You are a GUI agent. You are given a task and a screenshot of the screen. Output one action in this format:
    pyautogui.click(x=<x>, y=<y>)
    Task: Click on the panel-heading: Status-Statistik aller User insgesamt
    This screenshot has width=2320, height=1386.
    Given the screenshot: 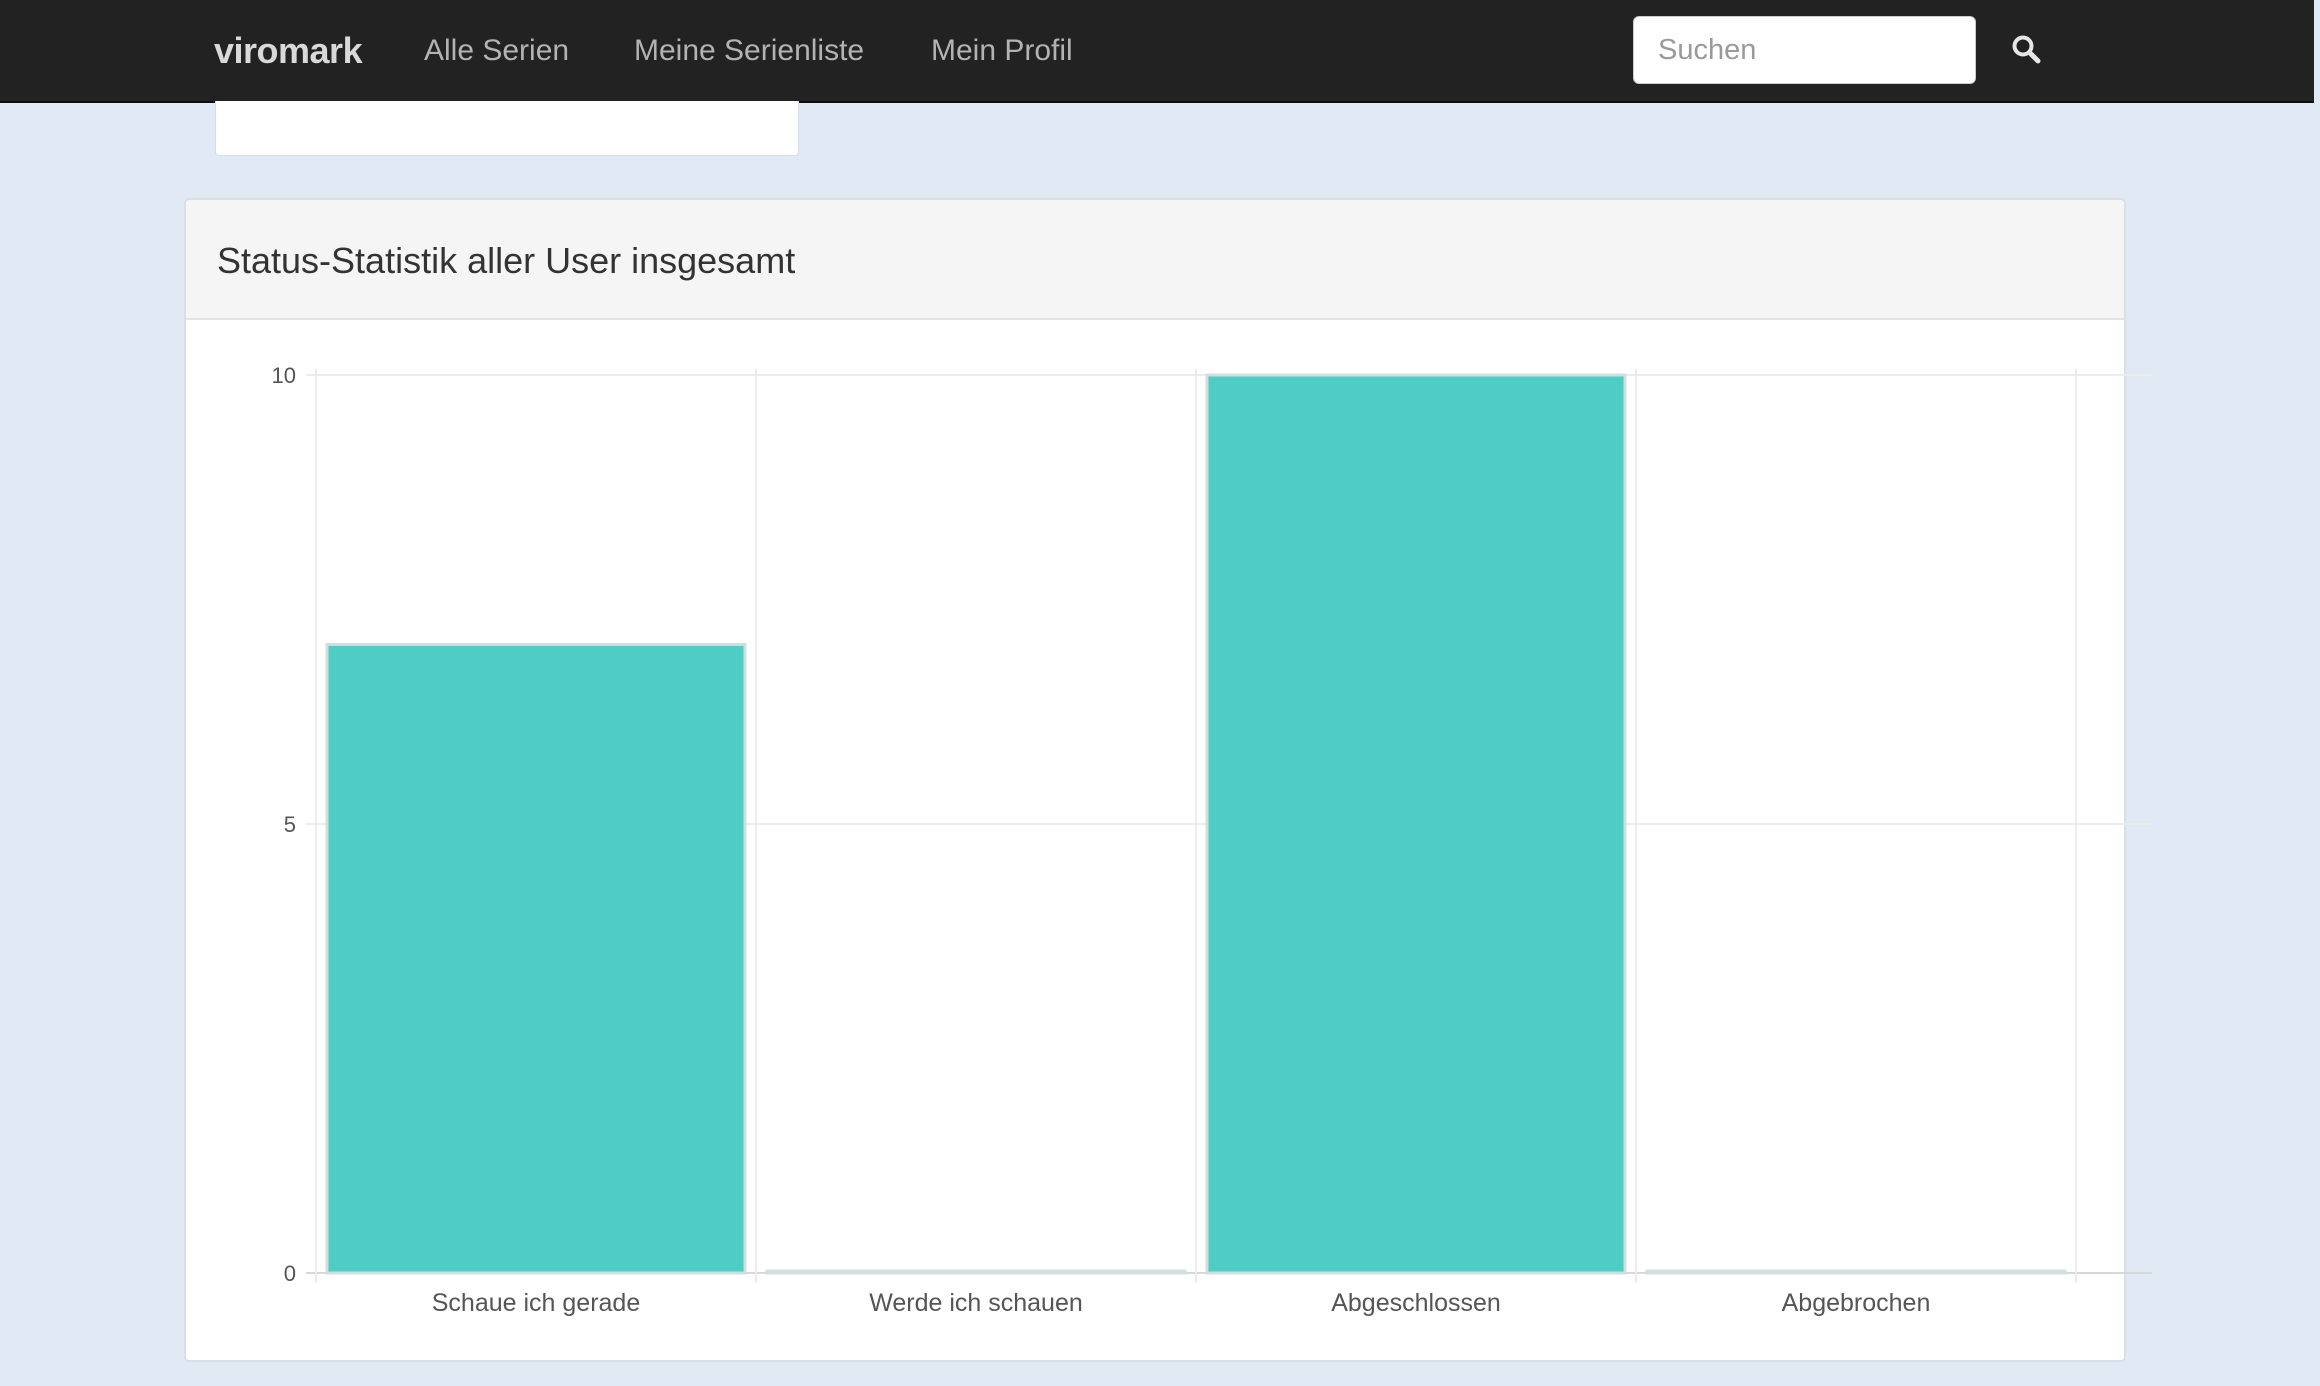 What is the action you would take?
    pyautogui.click(x=1155, y=260)
    